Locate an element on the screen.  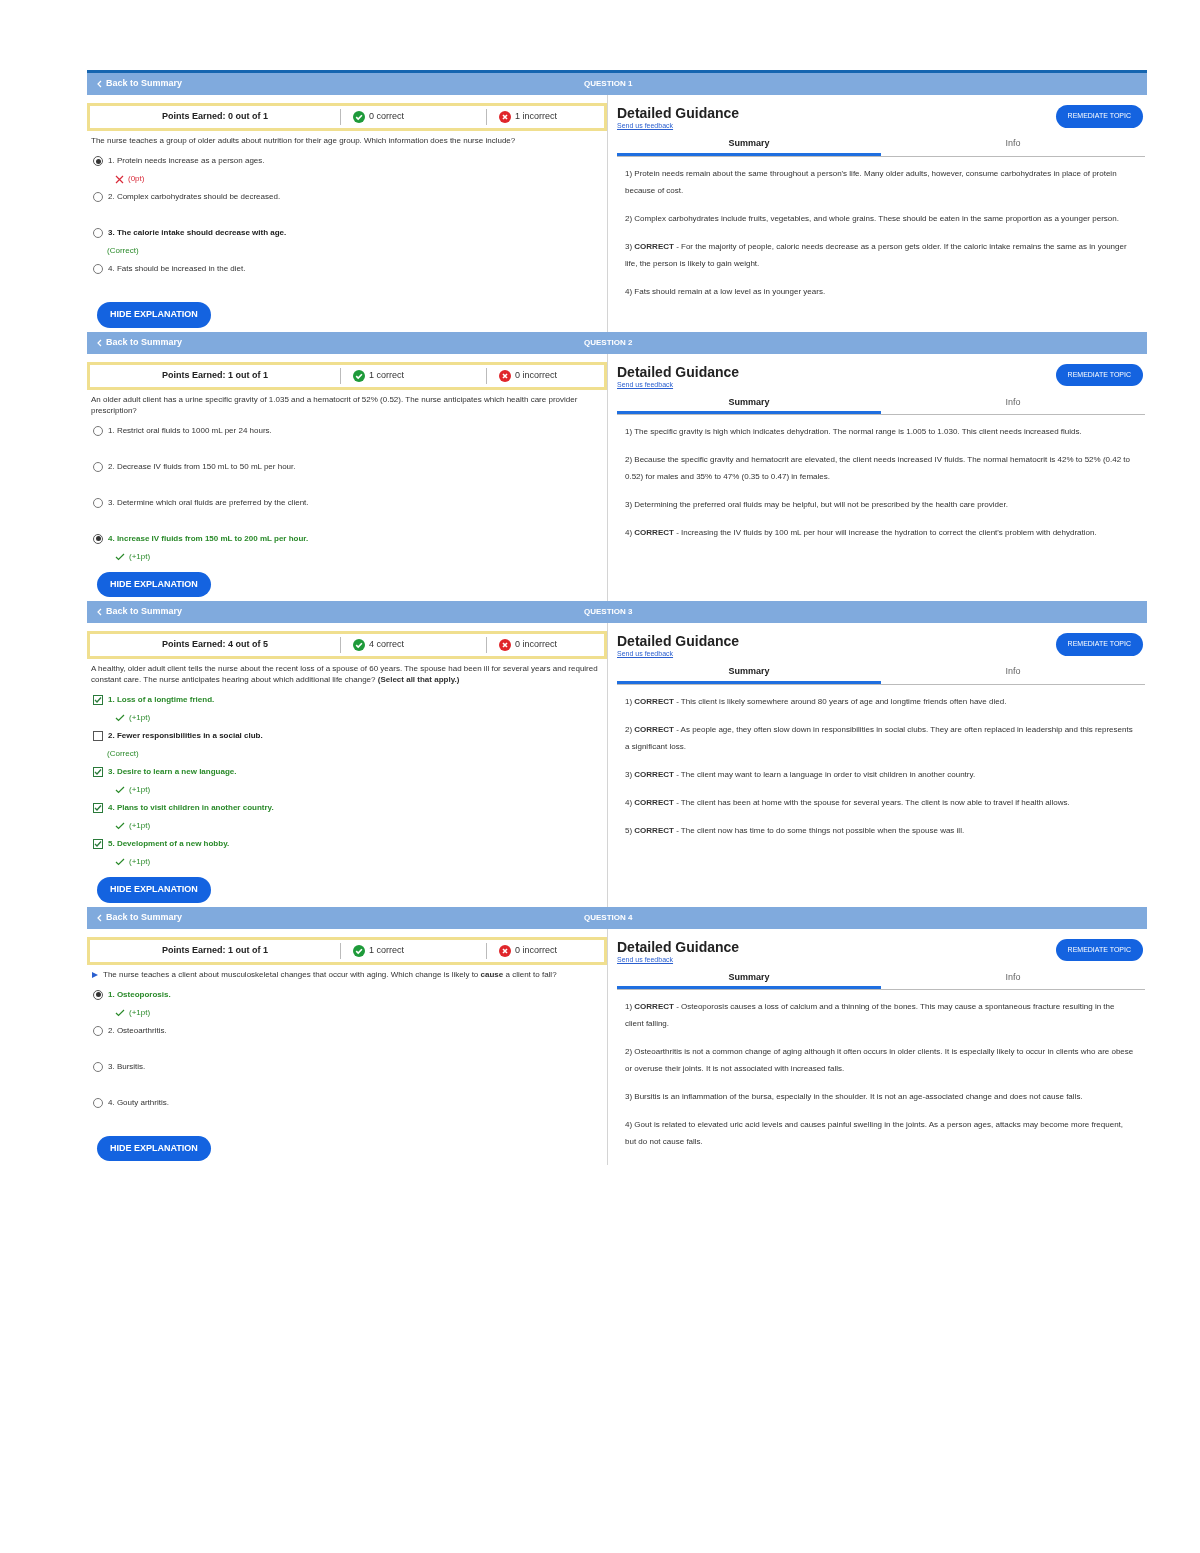
explanation-text: 2) Osteoarthritis is not a common change of aging although it often occurs in older clients. It is especially likely to occur in clients who are obese or overuse their joints. It is not associated with increased falls. is located at coordinates (880, 1060).